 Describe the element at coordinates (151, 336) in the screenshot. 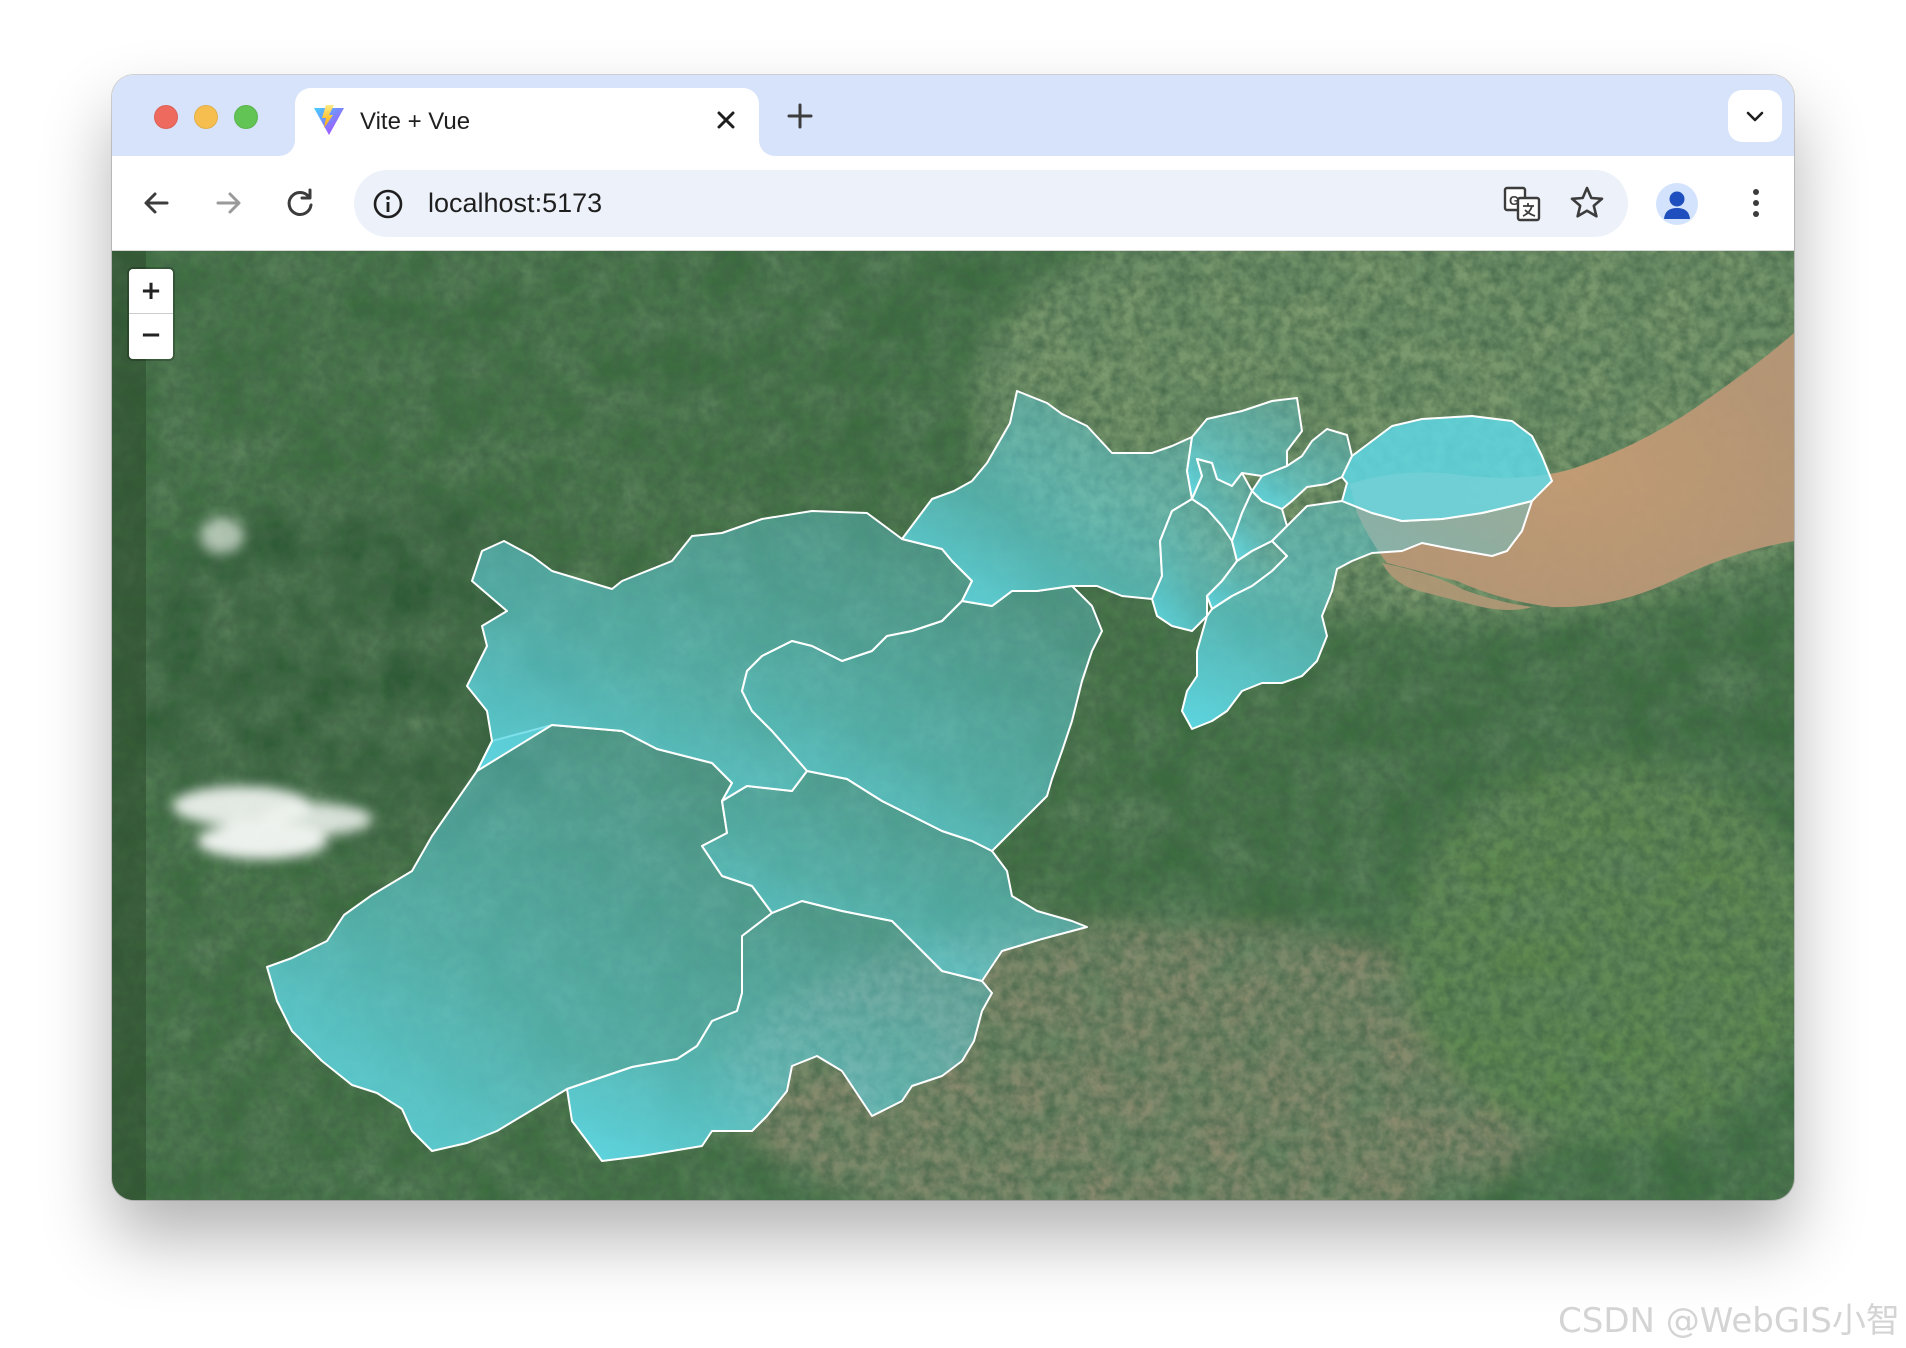

I see `zoom-out-button: −` at that location.